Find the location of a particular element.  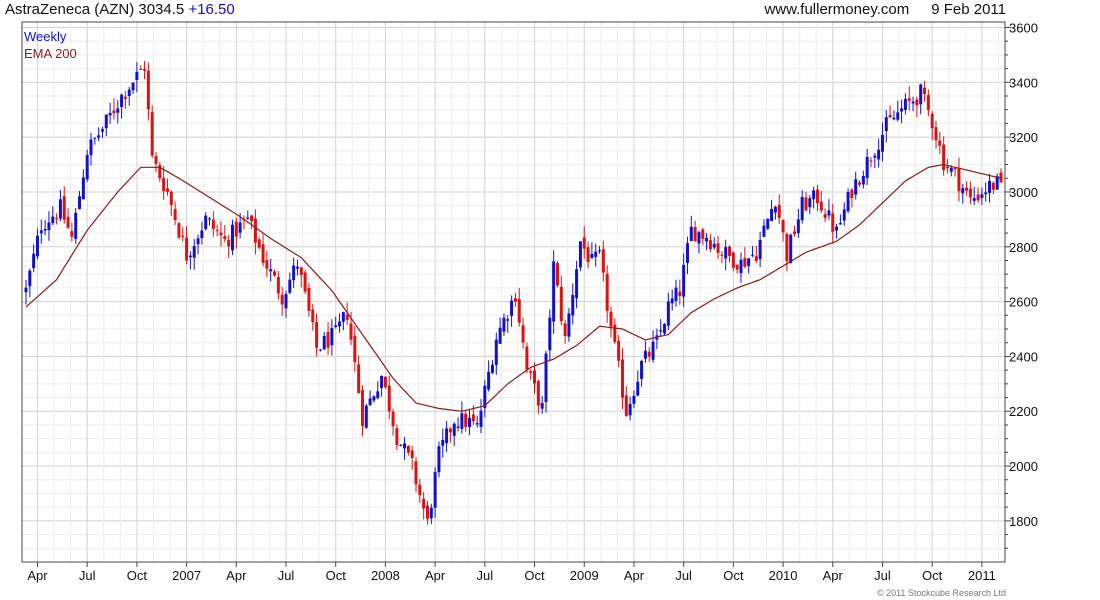

x-tick-label: Apr is located at coordinates (236, 575).